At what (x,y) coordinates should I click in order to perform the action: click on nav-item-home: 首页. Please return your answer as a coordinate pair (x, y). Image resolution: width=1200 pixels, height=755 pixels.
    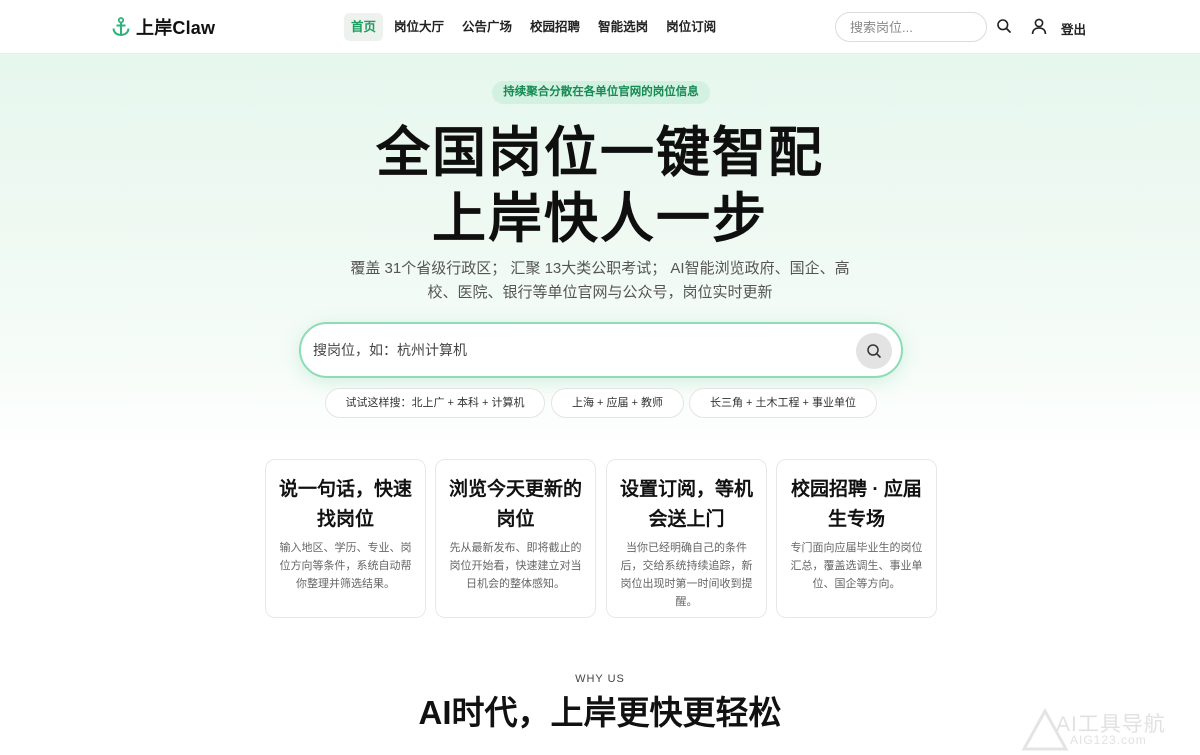
    Looking at the image, I should click on (364, 27).